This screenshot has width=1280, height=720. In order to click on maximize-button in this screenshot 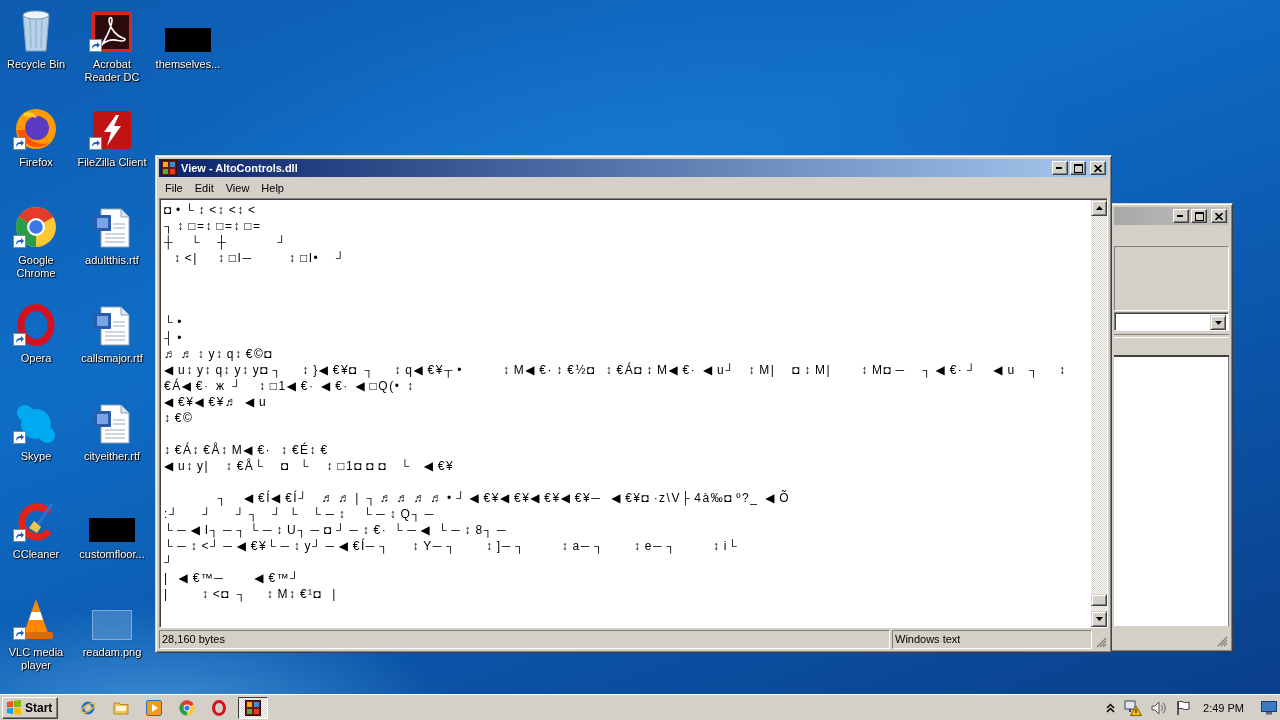, I will do `click(1078, 168)`.